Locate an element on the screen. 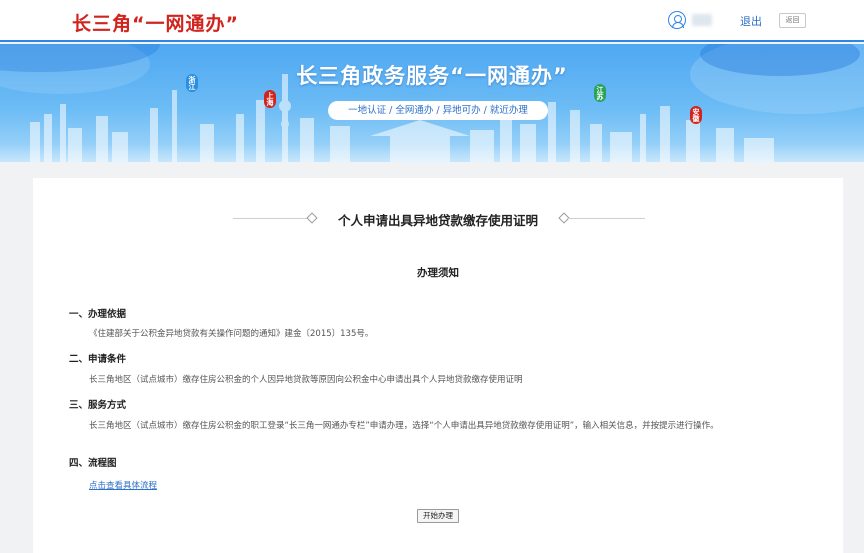  section-body-basis: 《住建部关于公积金异地贷款有关操作问题的通知》建金〔2015〕135号。 is located at coordinates (231, 334).